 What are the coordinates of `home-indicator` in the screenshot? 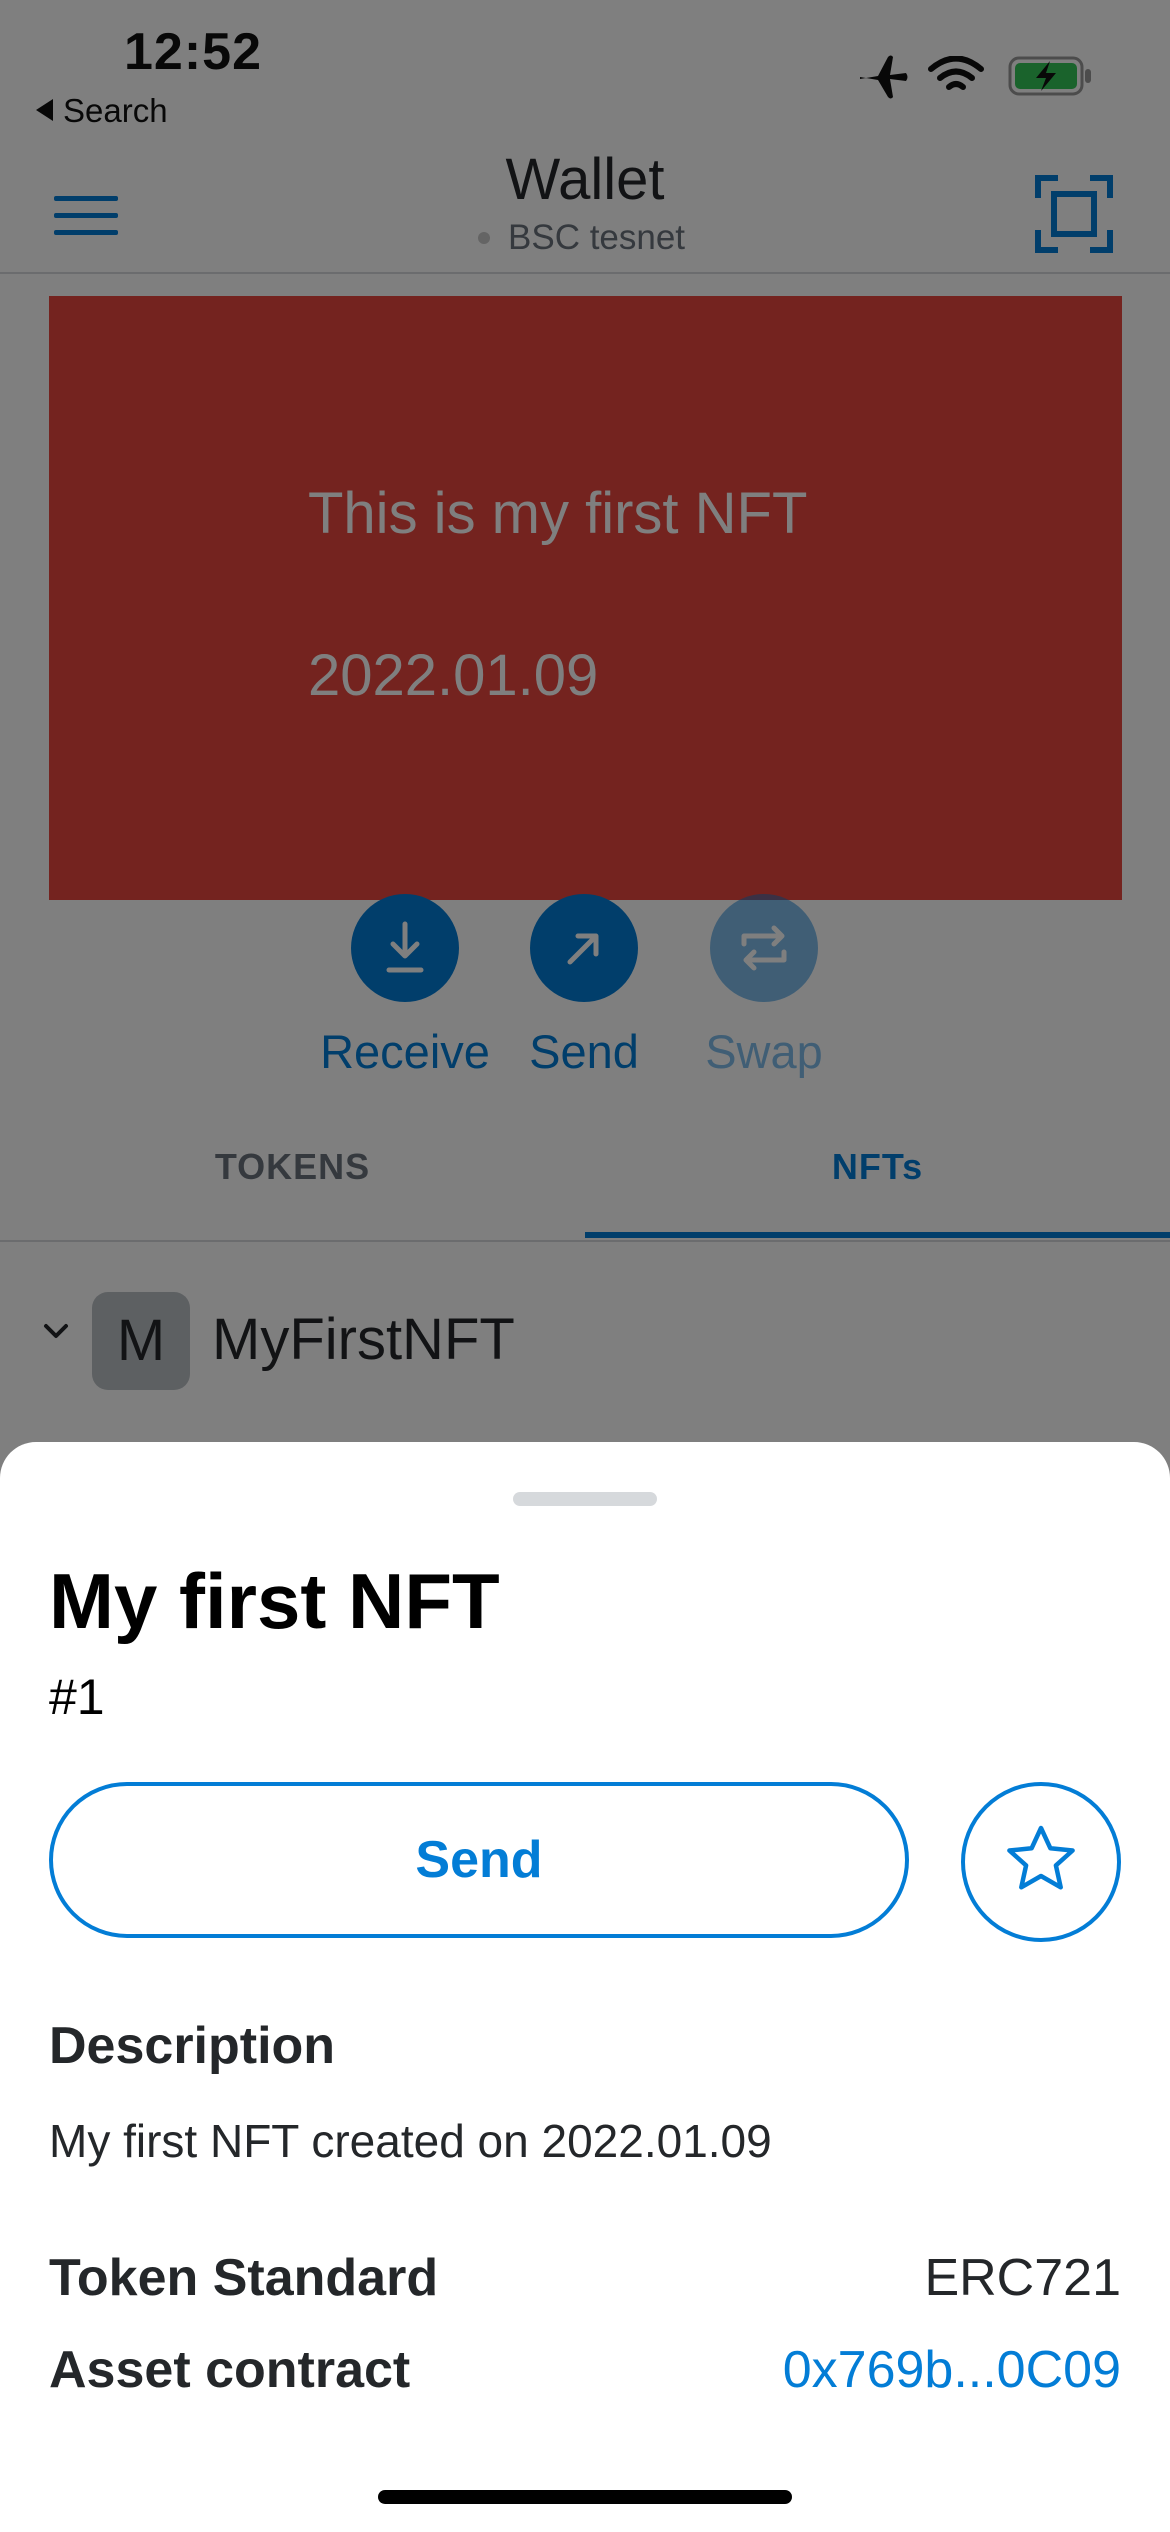 It's located at (585, 2497).